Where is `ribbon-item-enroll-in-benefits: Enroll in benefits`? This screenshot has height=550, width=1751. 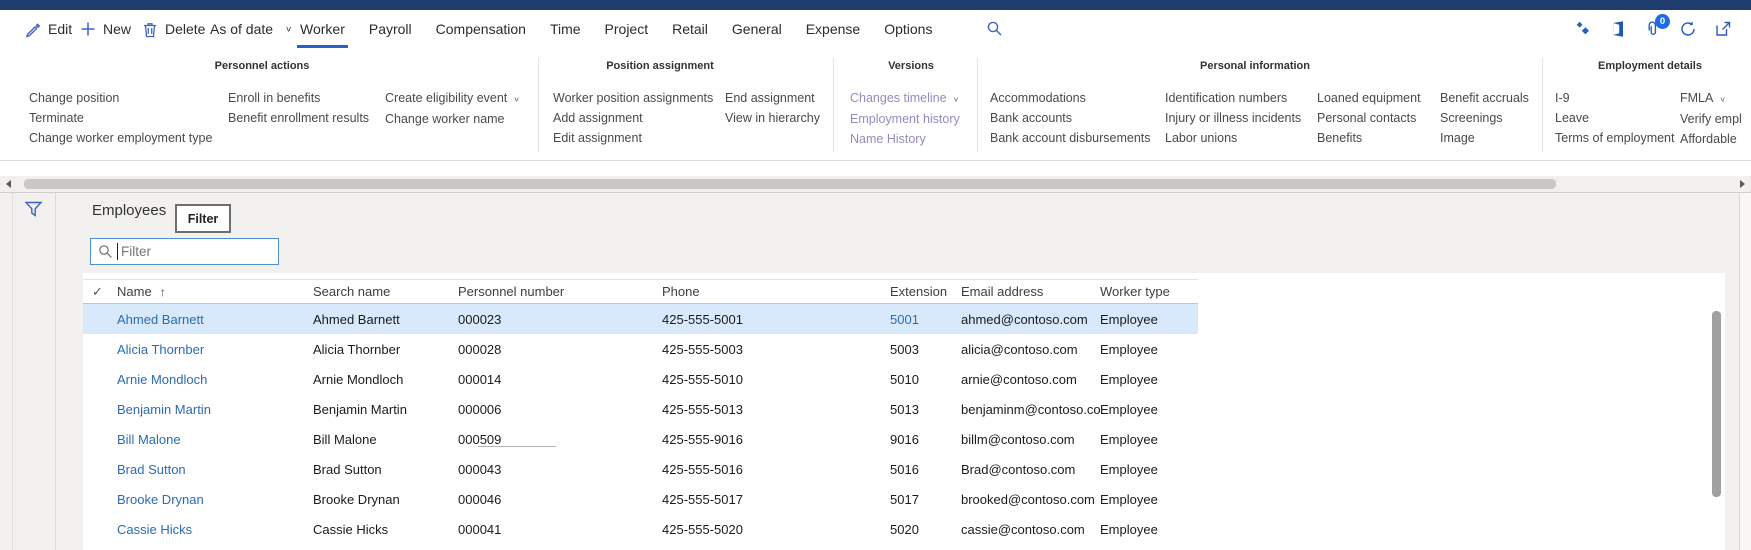
ribbon-item-enroll-in-benefits: Enroll in benefits is located at coordinates (298, 98).